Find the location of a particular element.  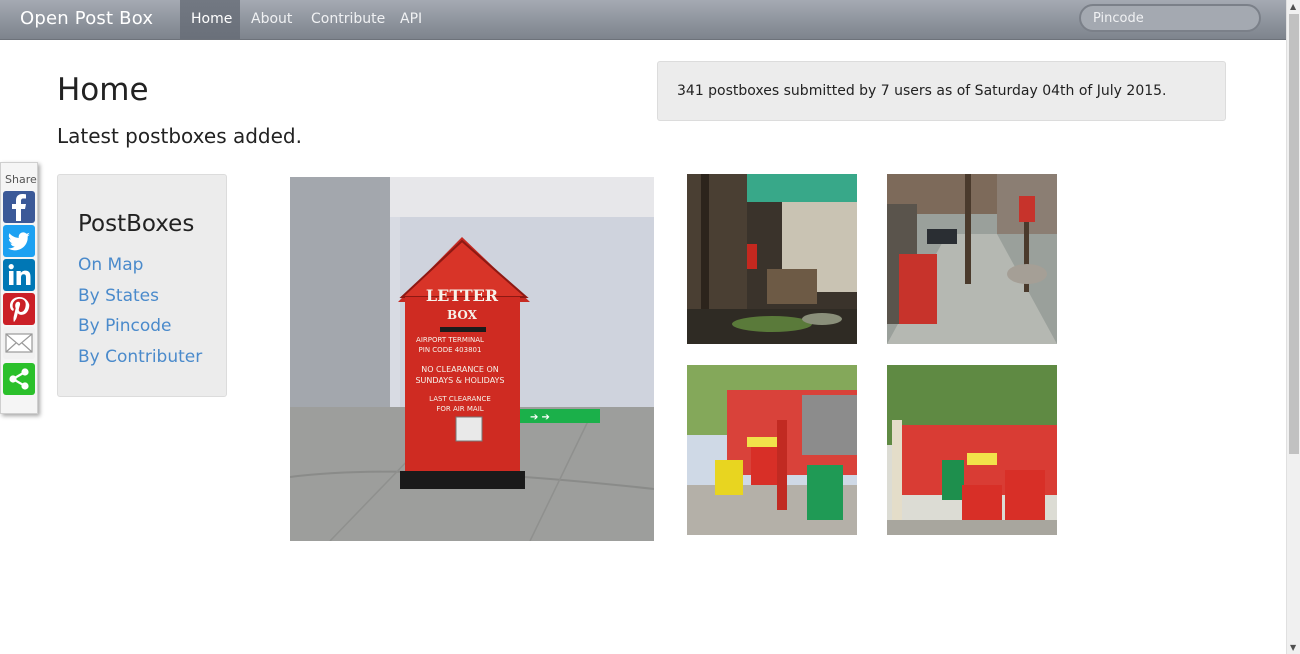

sign-line-4: SUNDAYS & HOLIDAYS is located at coordinates (459, 380).